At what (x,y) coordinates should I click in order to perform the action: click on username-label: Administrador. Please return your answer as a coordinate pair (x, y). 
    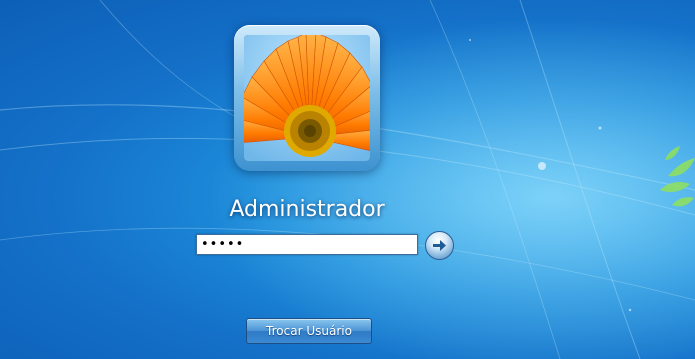
    Looking at the image, I should click on (307, 209).